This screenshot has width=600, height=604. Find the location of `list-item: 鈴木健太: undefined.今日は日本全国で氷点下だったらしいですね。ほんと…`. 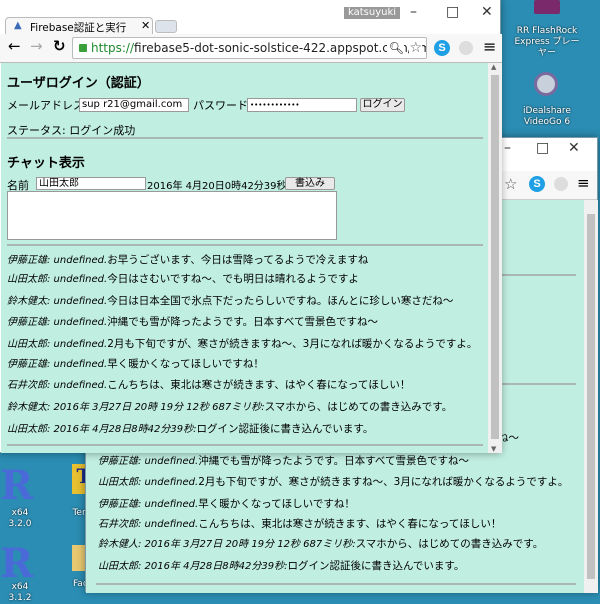

list-item: 鈴木健太: undefined.今日は日本全国で氷点下だったらしいですね。ほんと… is located at coordinates (230, 301).